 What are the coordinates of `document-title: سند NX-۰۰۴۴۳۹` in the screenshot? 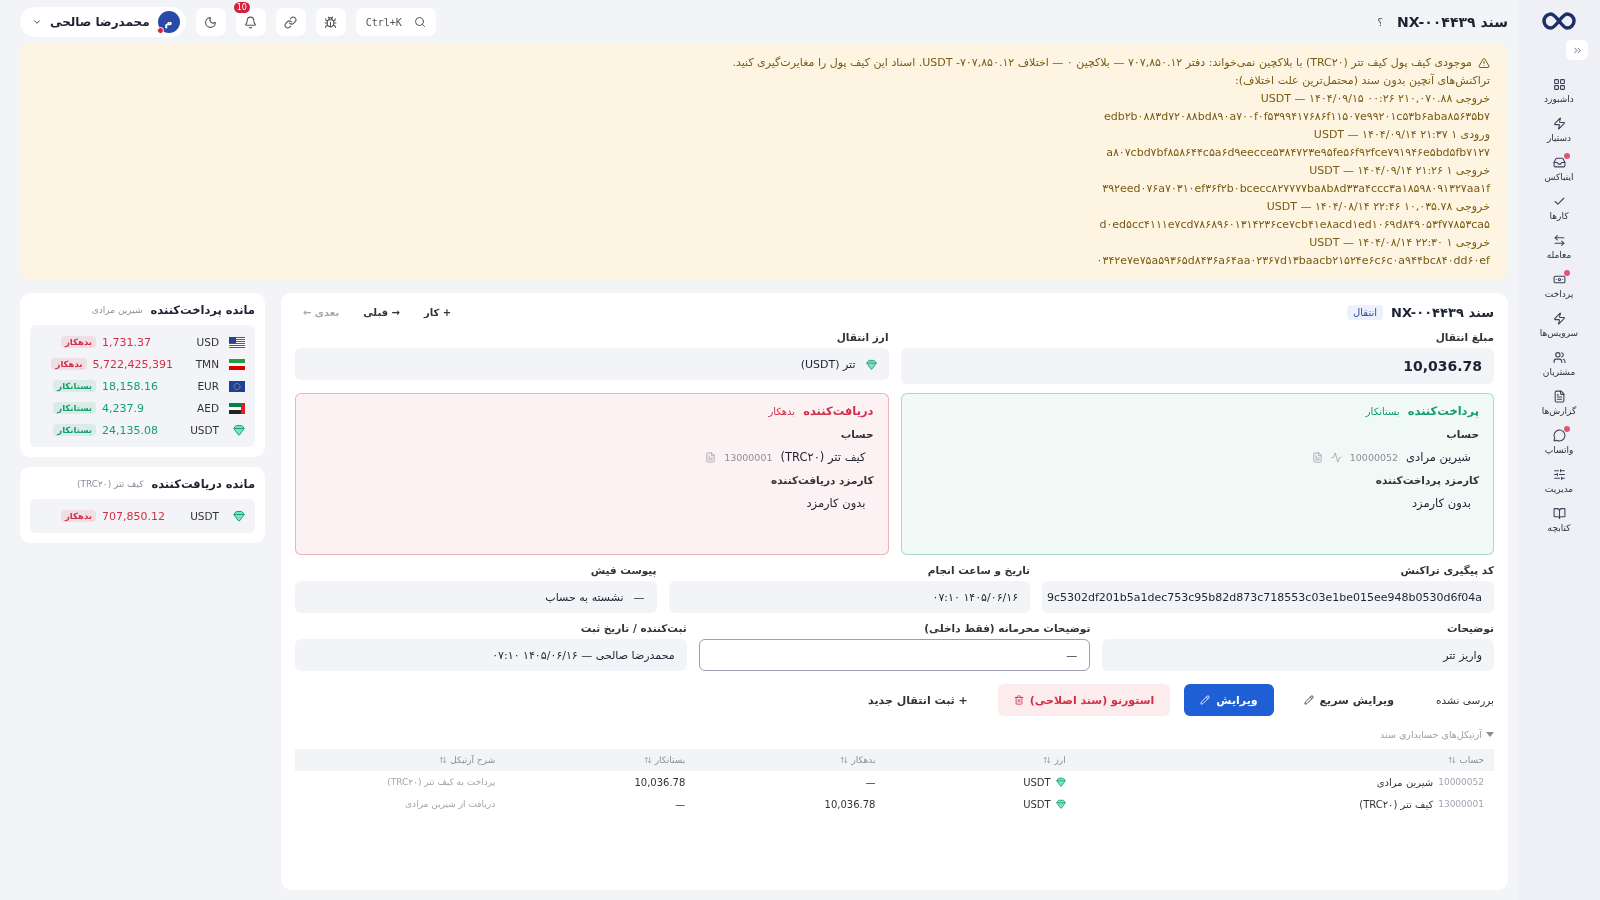 It's located at (1442, 312).